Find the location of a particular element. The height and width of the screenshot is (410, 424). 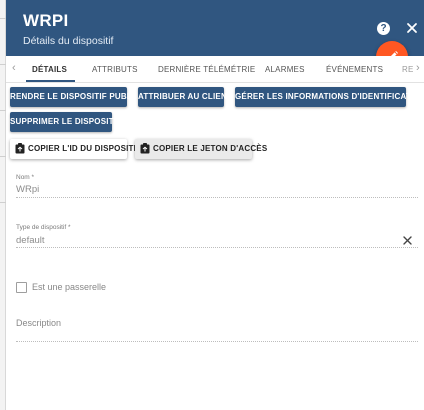

tab-relations: RE is located at coordinates (408, 69).